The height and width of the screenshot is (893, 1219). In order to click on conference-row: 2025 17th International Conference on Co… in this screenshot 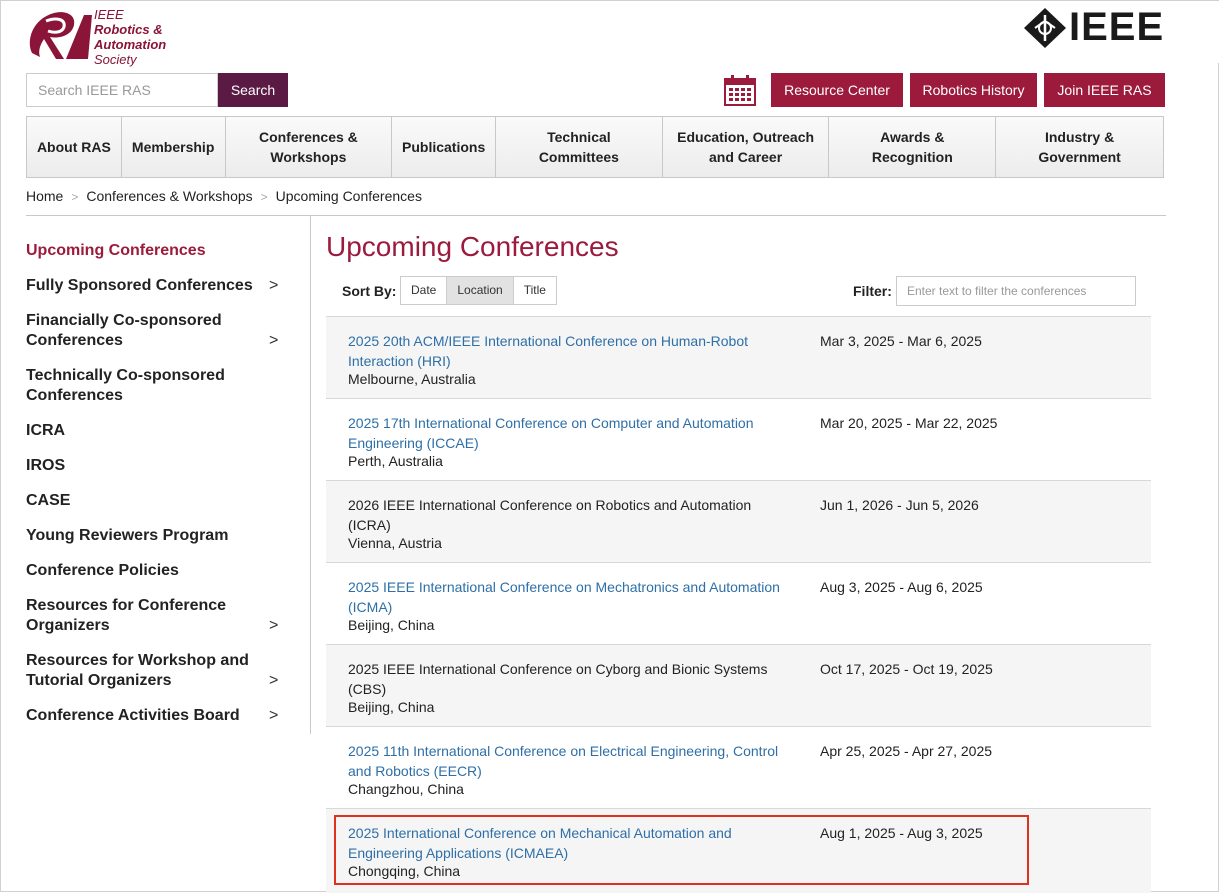, I will do `click(738, 439)`.